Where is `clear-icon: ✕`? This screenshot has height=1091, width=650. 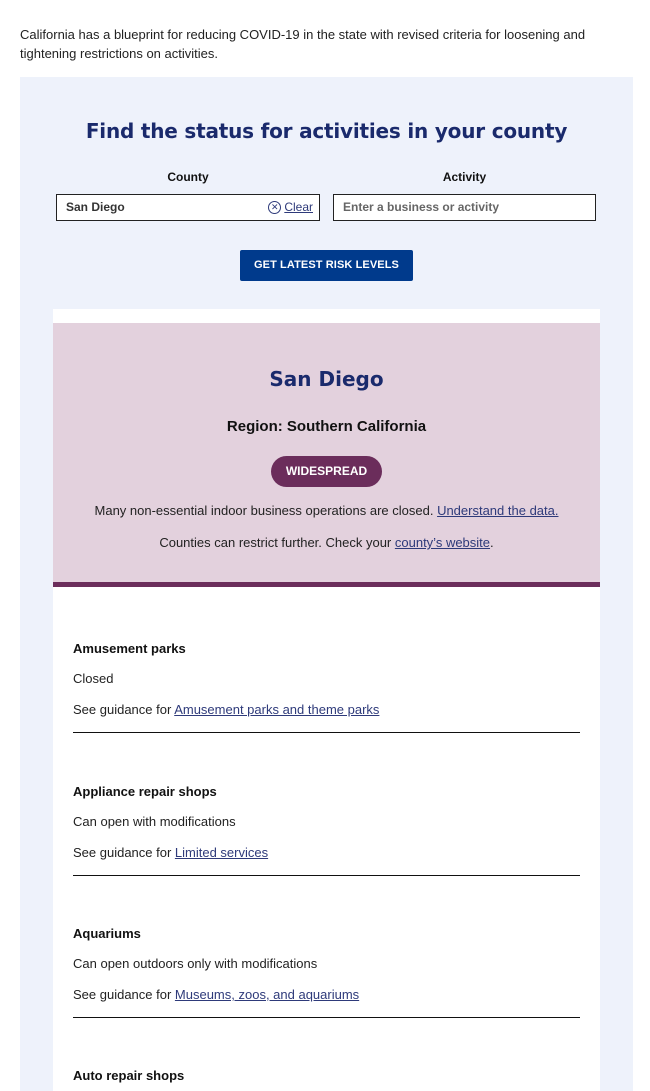
clear-icon: ✕ is located at coordinates (275, 207).